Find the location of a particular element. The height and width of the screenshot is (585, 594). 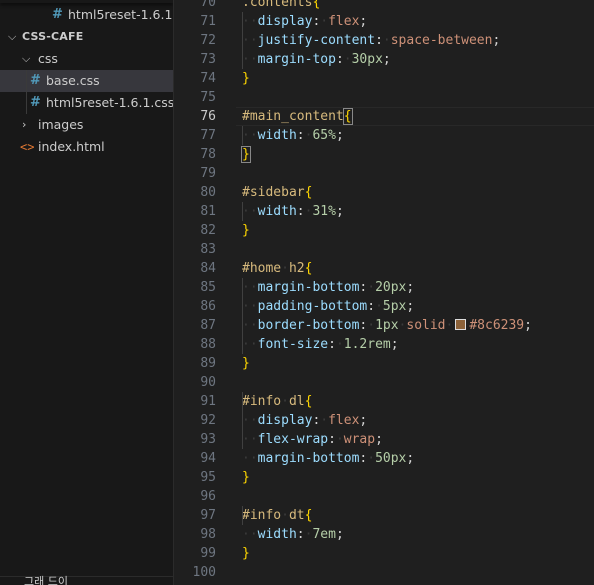

line-number: 83 is located at coordinates (208, 249).